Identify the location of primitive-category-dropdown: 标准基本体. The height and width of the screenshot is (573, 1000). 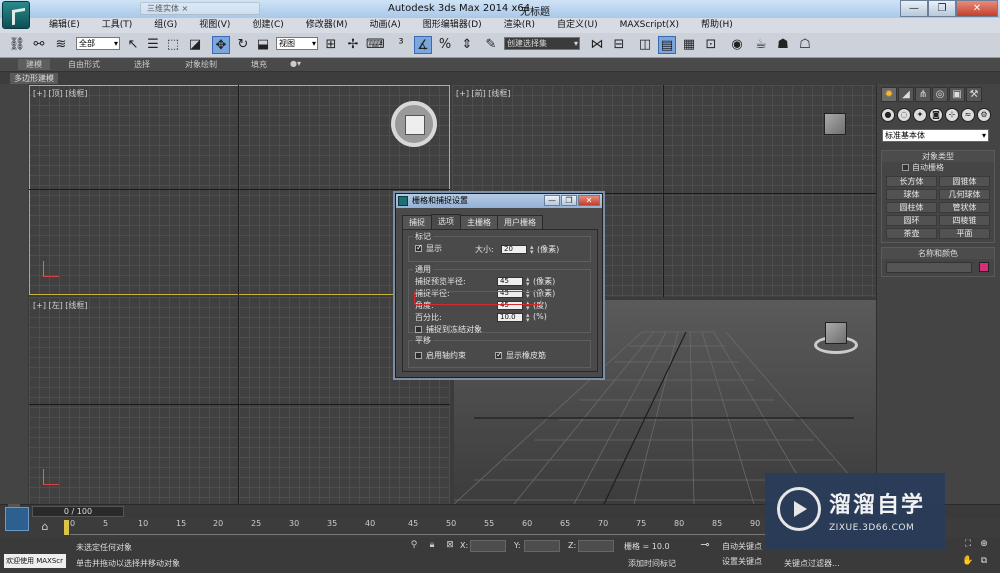
(935, 135).